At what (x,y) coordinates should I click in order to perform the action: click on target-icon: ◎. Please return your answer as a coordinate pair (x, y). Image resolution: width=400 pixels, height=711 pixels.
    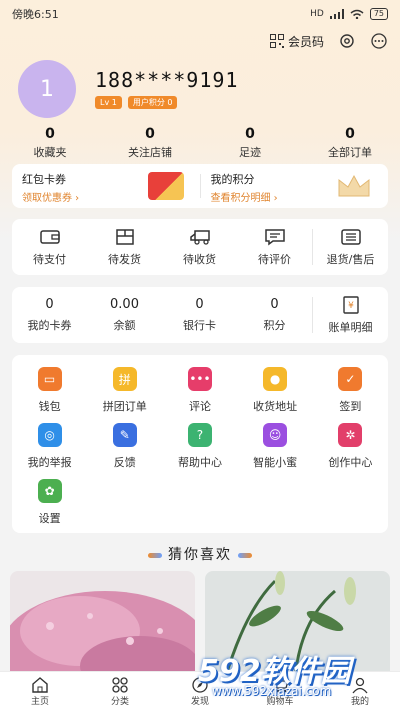
    Looking at the image, I should click on (49, 435).